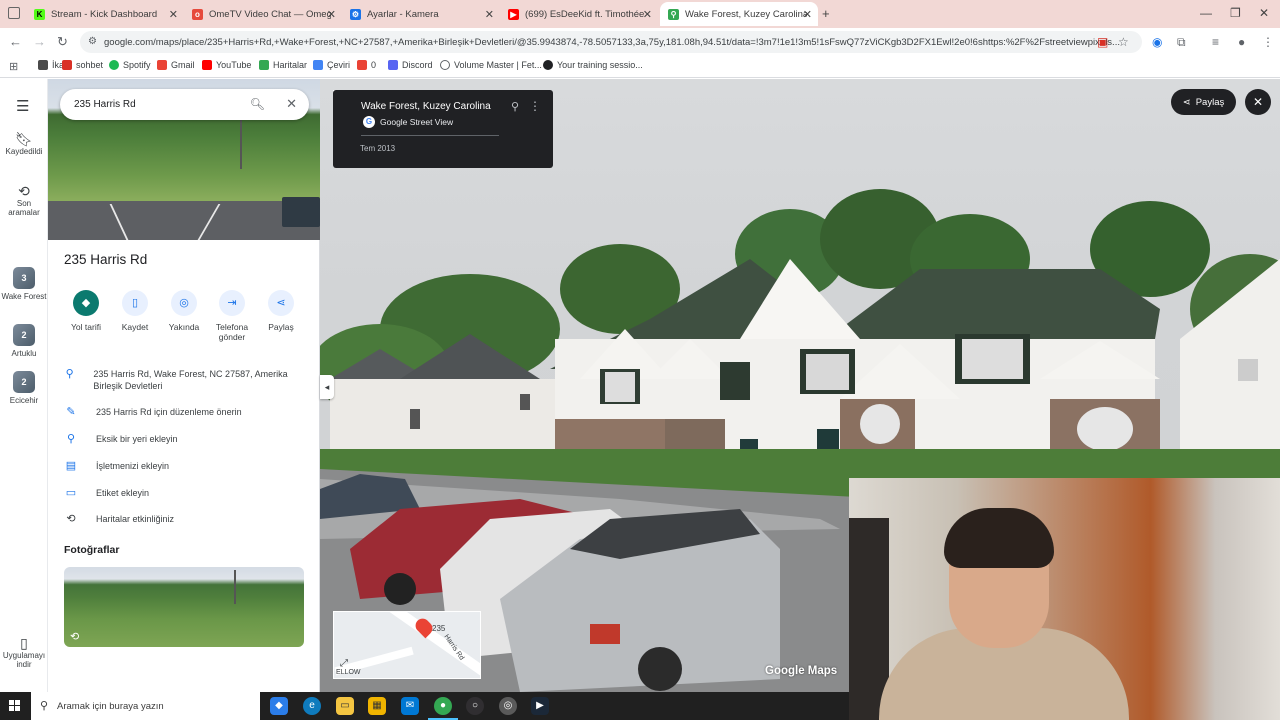 This screenshot has height=720, width=1280. What do you see at coordinates (14, 705) in the screenshot?
I see `windows-start-icon` at bounding box center [14, 705].